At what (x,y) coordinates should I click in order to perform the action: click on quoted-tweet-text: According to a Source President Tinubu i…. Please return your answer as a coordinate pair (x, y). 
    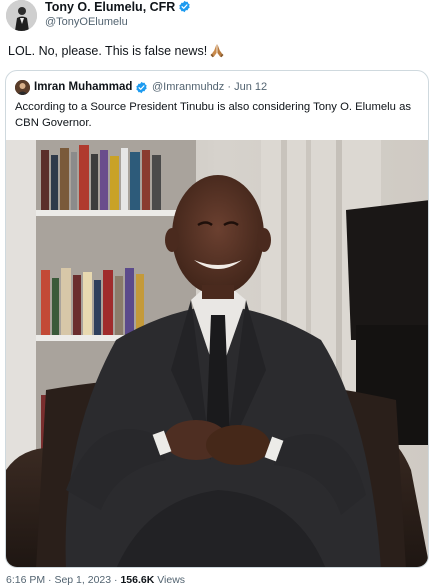
    Looking at the image, I should click on (213, 115).